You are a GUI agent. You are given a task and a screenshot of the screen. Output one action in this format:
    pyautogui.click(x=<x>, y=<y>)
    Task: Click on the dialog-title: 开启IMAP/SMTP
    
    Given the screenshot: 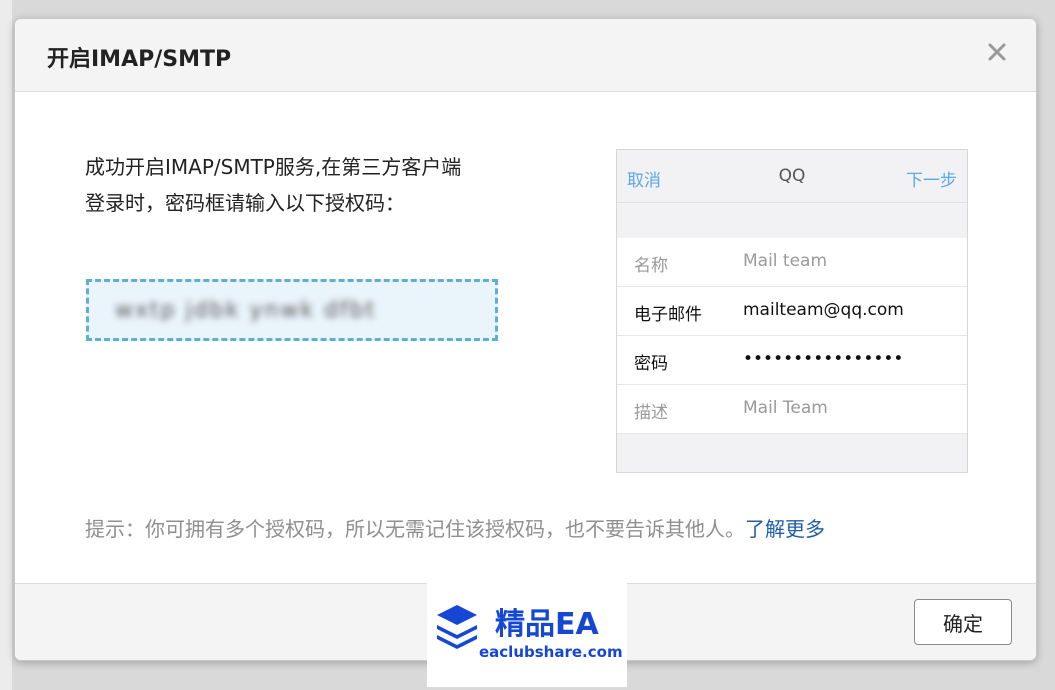 What is the action you would take?
    pyautogui.click(x=139, y=59)
    